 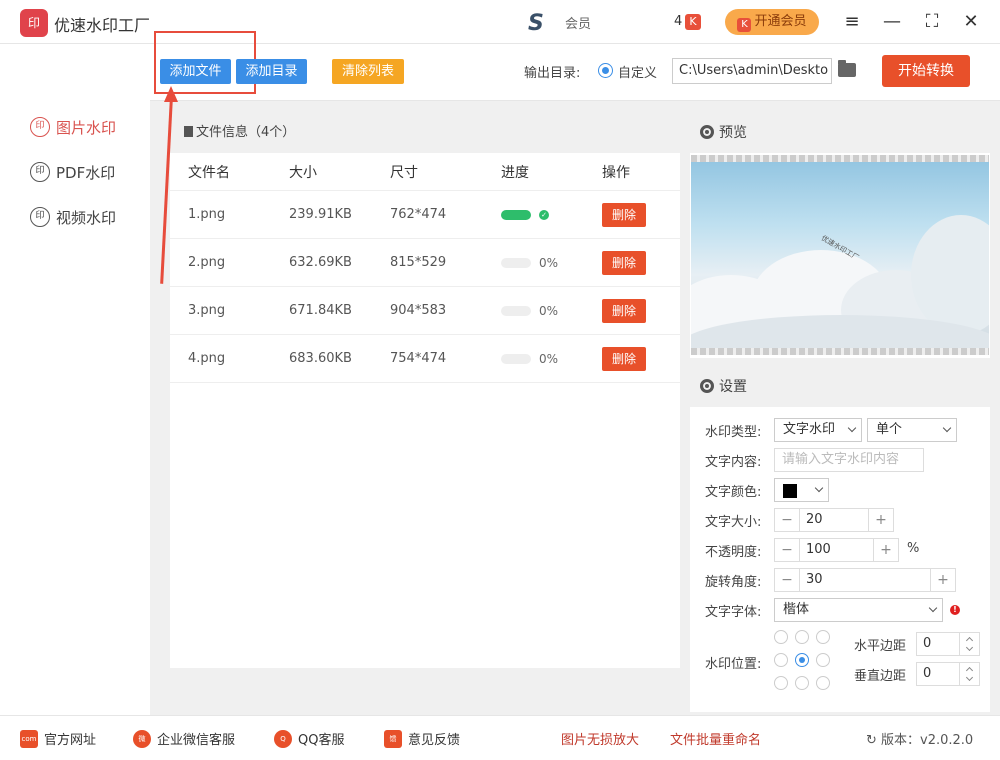 What do you see at coordinates (422, 738) in the screenshot?
I see `feedback-link: 馈意见反馈` at bounding box center [422, 738].